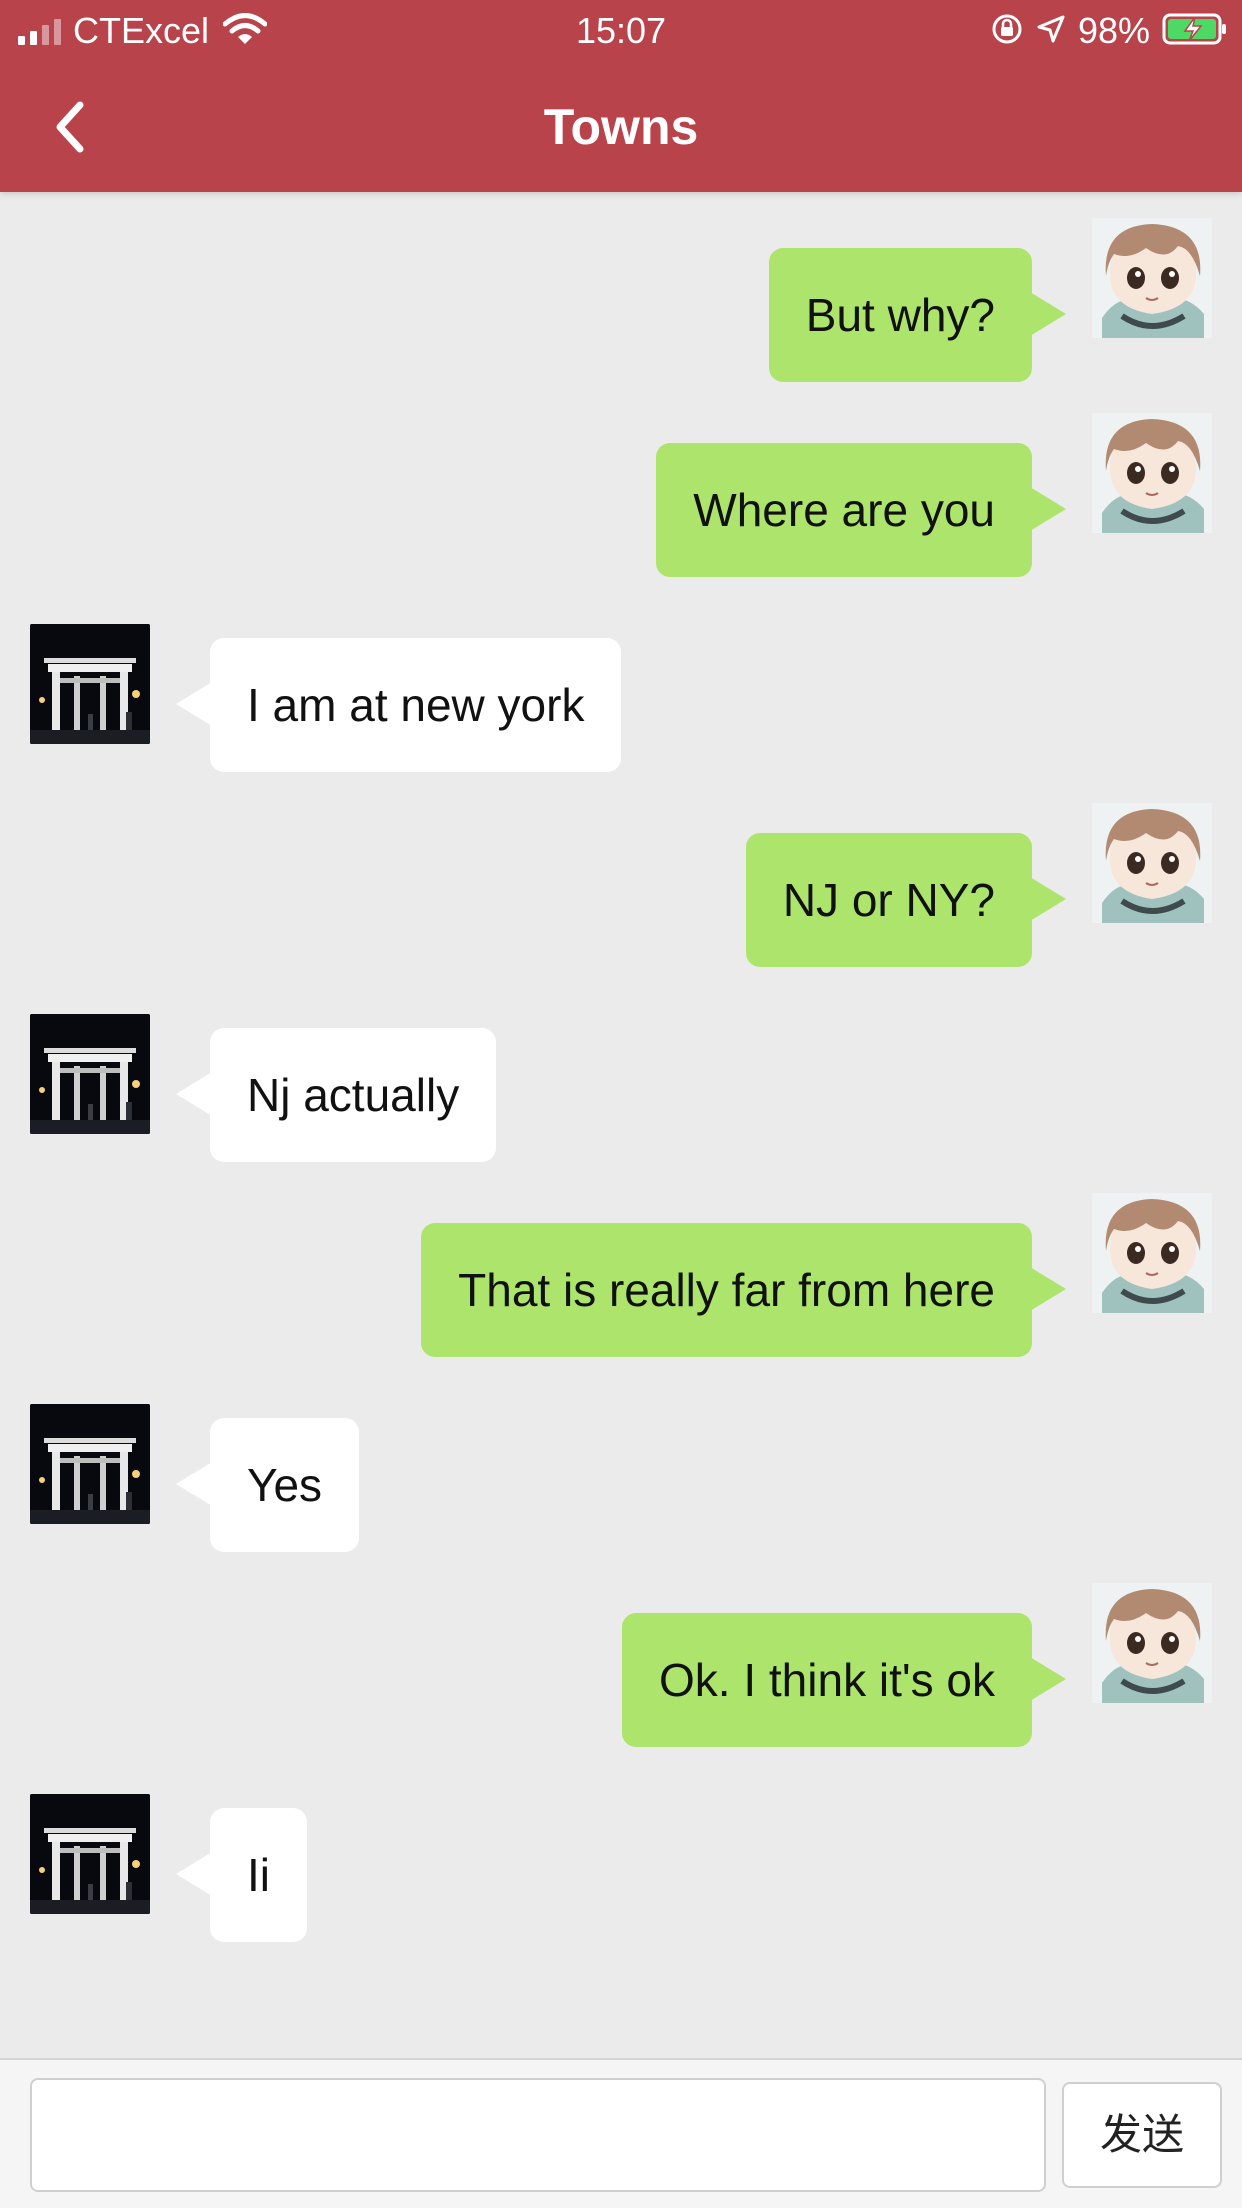 The image size is (1242, 2208). What do you see at coordinates (621, 1099) in the screenshot?
I see `incoming-message: Nj actually` at bounding box center [621, 1099].